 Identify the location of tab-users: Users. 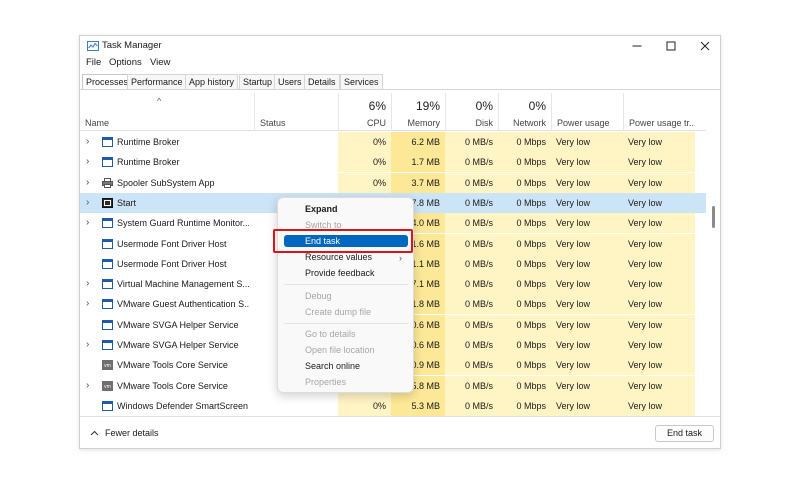
(290, 81).